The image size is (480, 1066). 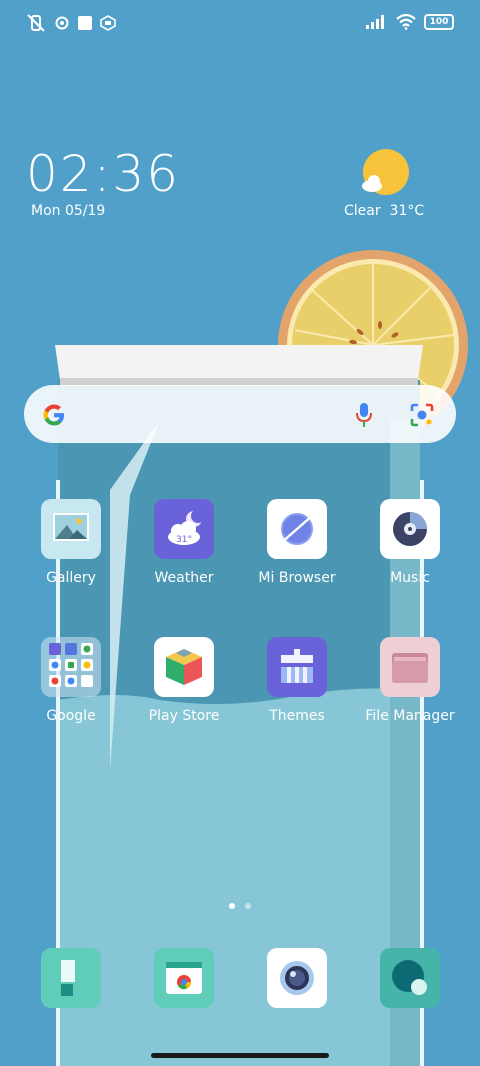 I want to click on home-gesture-bar, so click(x=240, y=1055).